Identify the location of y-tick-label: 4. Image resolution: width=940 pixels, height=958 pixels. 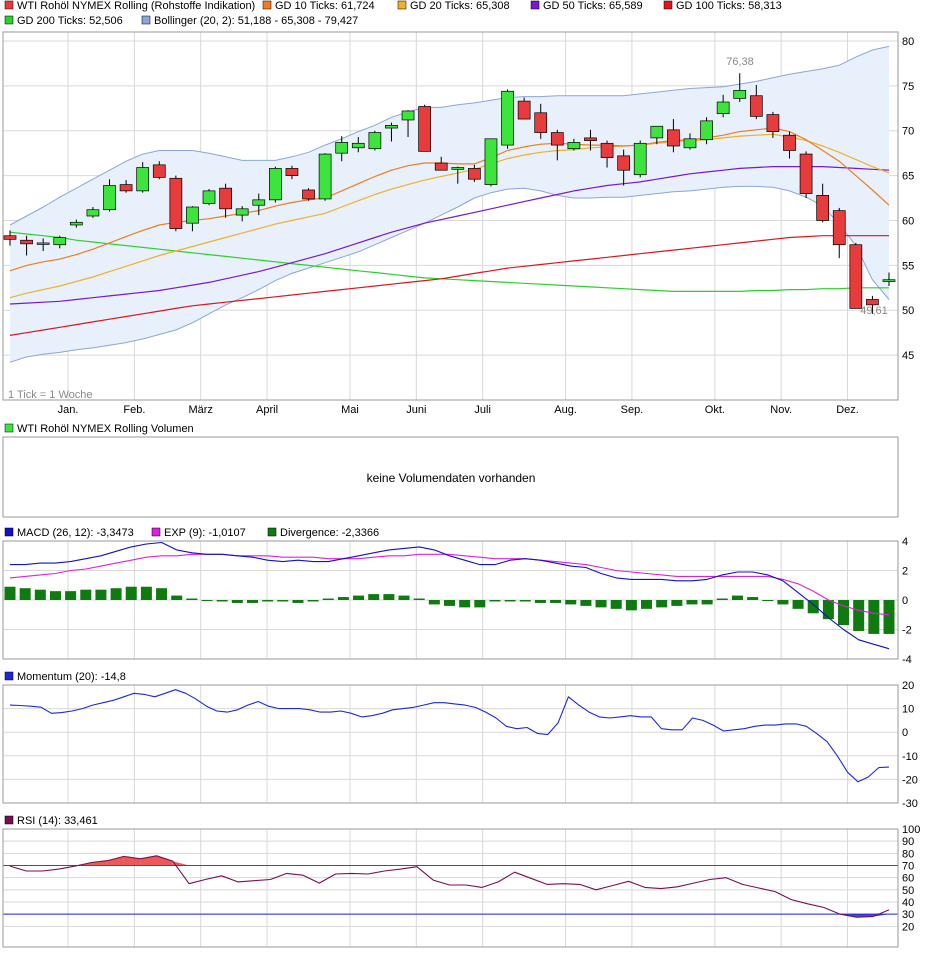
(905, 542).